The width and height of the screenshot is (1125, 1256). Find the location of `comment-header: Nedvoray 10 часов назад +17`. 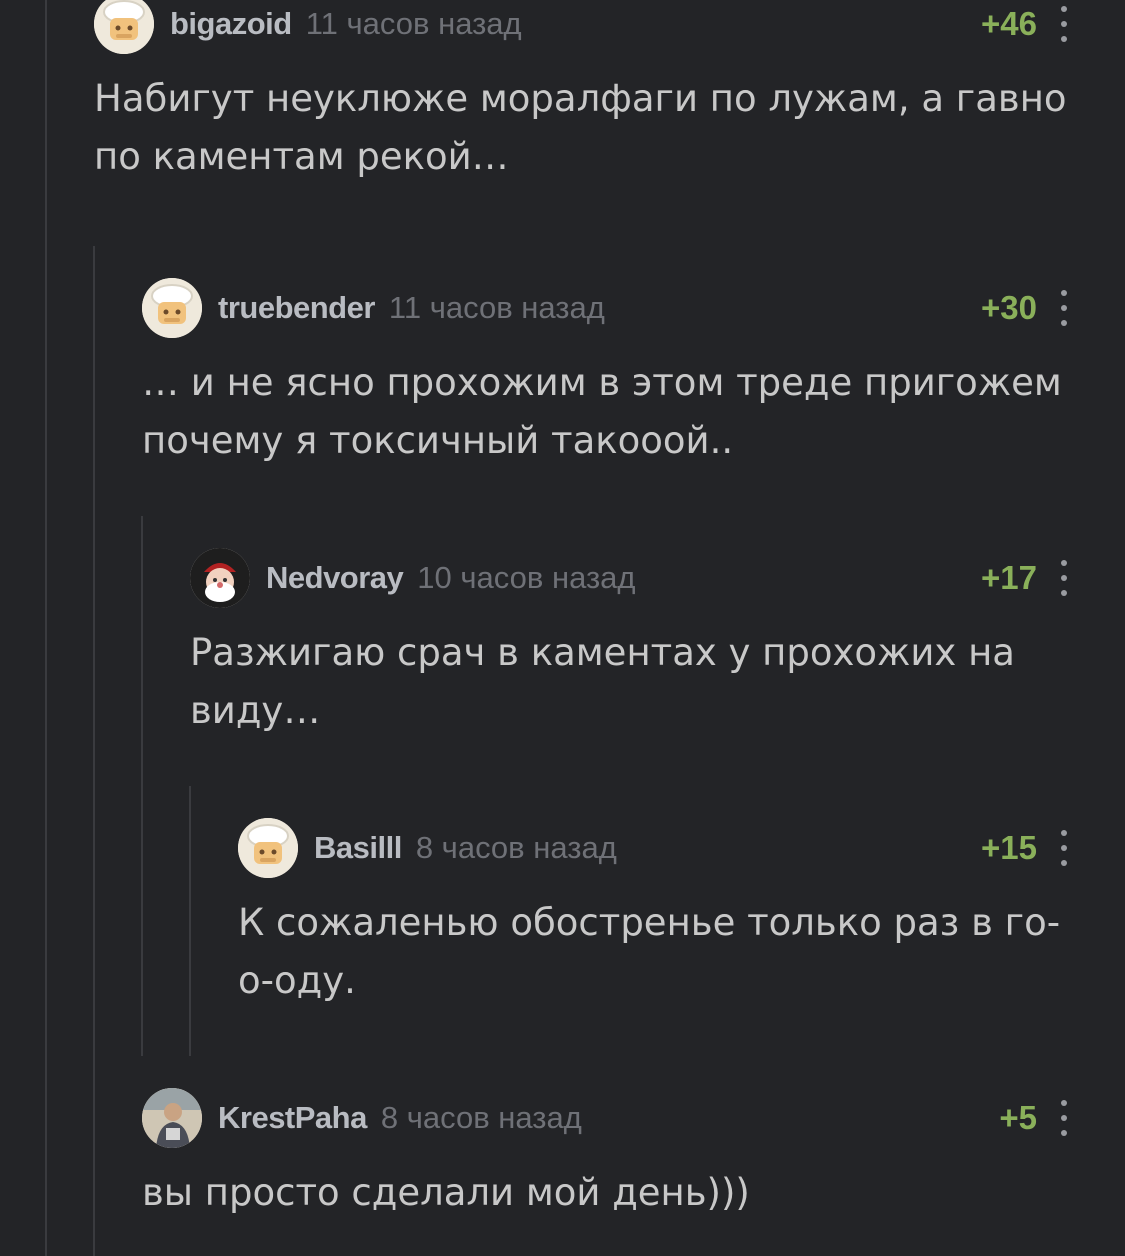

comment-header: Nedvoray 10 часов назад +17 is located at coordinates (630, 578).